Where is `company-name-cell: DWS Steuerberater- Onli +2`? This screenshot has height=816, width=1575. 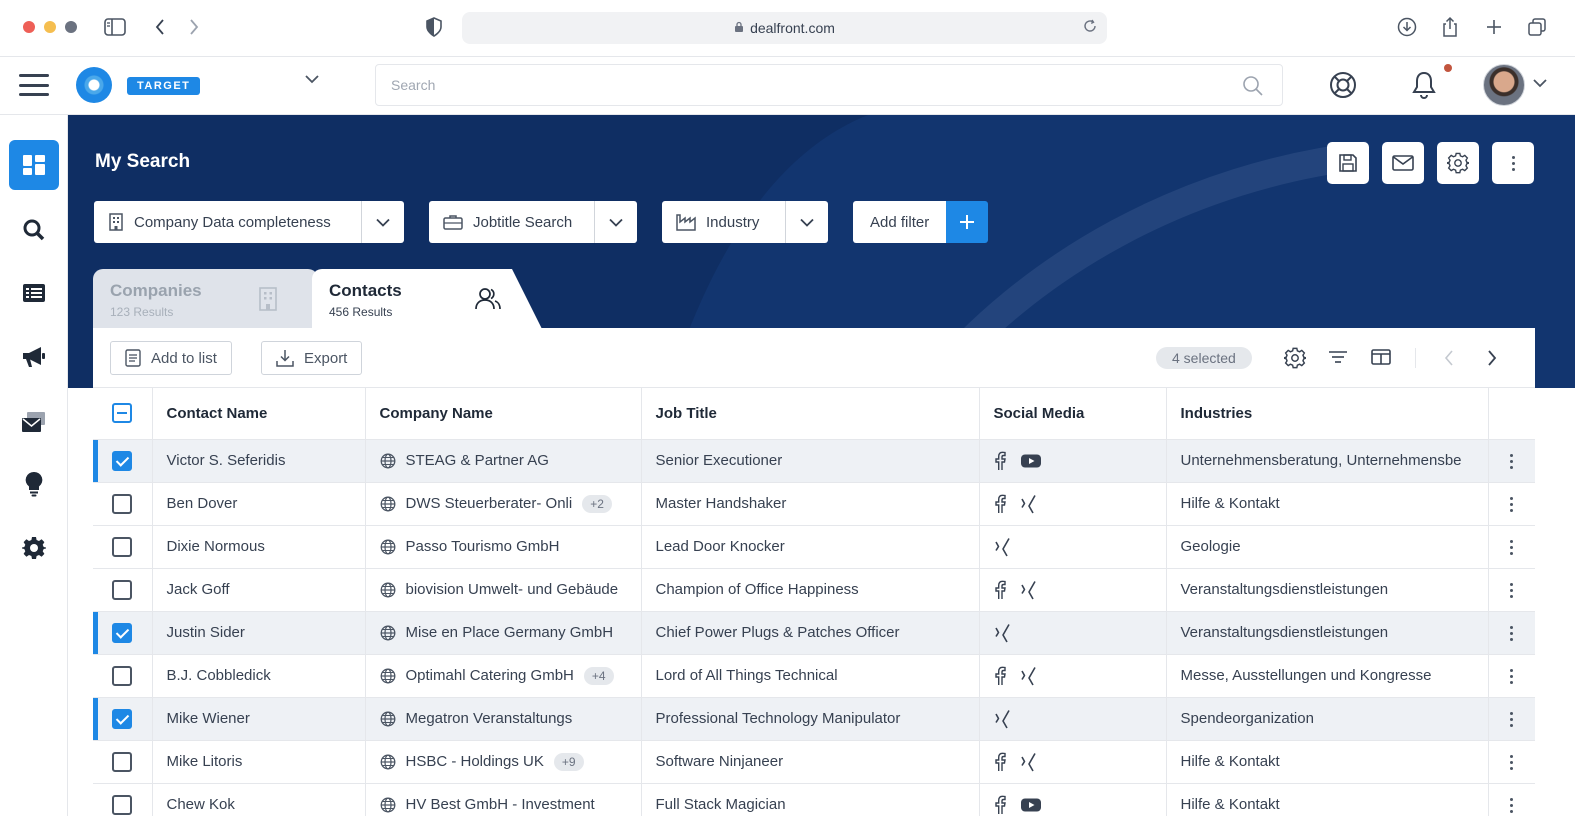 company-name-cell: DWS Steuerberater- Onli +2 is located at coordinates (502, 504).